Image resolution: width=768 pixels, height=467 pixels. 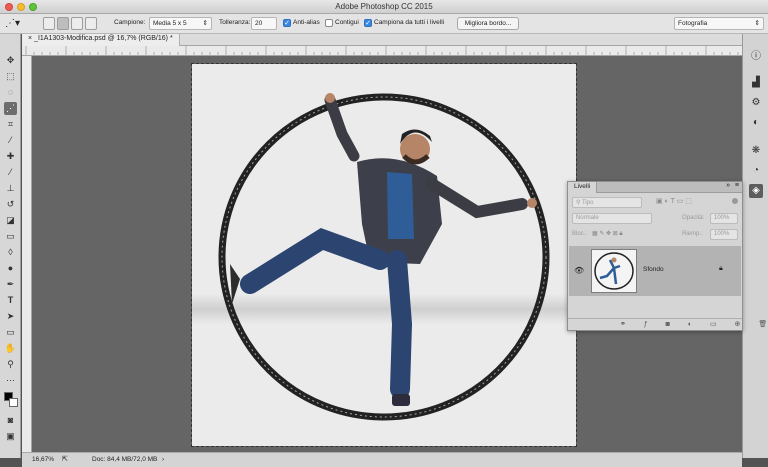 What do you see at coordinates (580, 234) in the screenshot?
I see `lock-label: Bloc.:` at bounding box center [580, 234].